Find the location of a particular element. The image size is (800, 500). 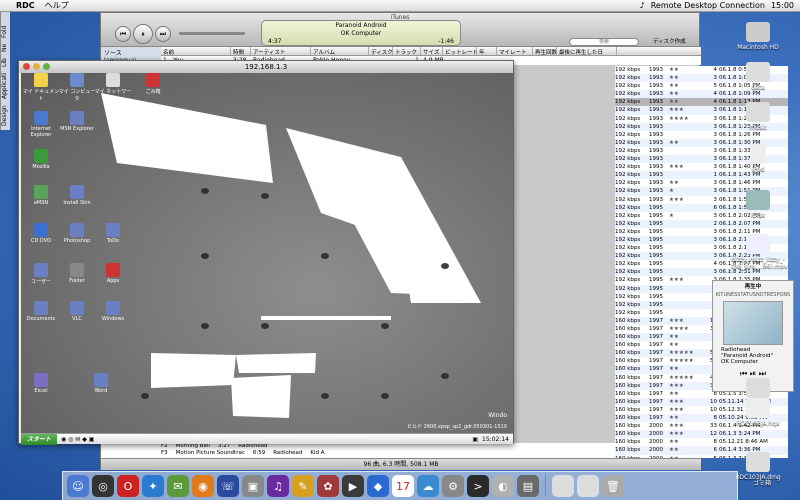

menu-app: RDC is located at coordinates (25, 5).